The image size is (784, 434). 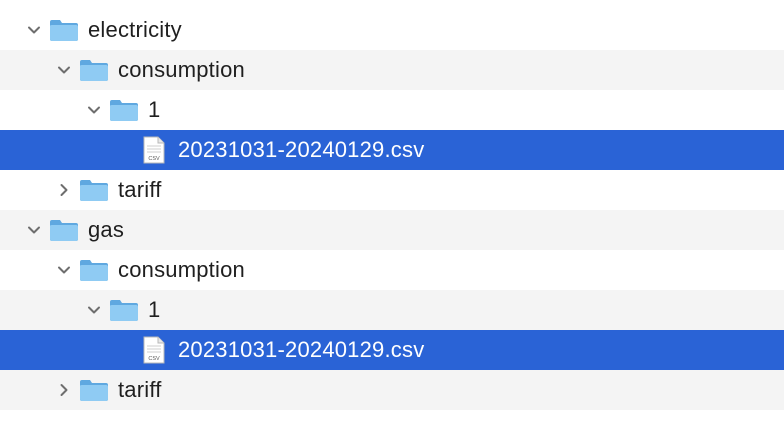 What do you see at coordinates (392, 230) in the screenshot?
I see `tree-row-gas: gas` at bounding box center [392, 230].